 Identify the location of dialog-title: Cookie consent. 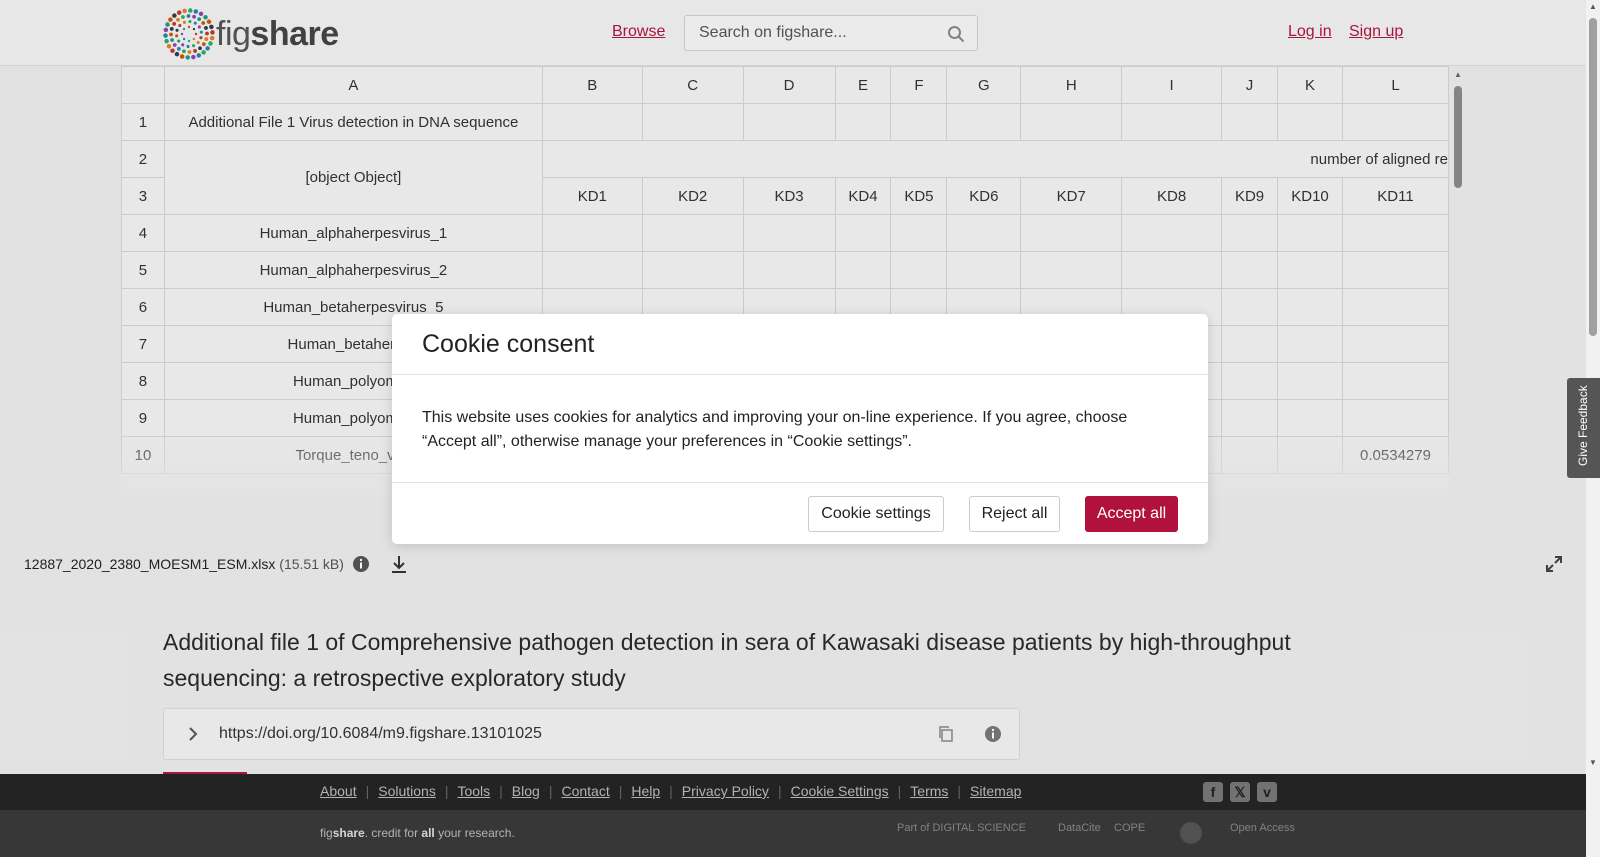
(508, 344).